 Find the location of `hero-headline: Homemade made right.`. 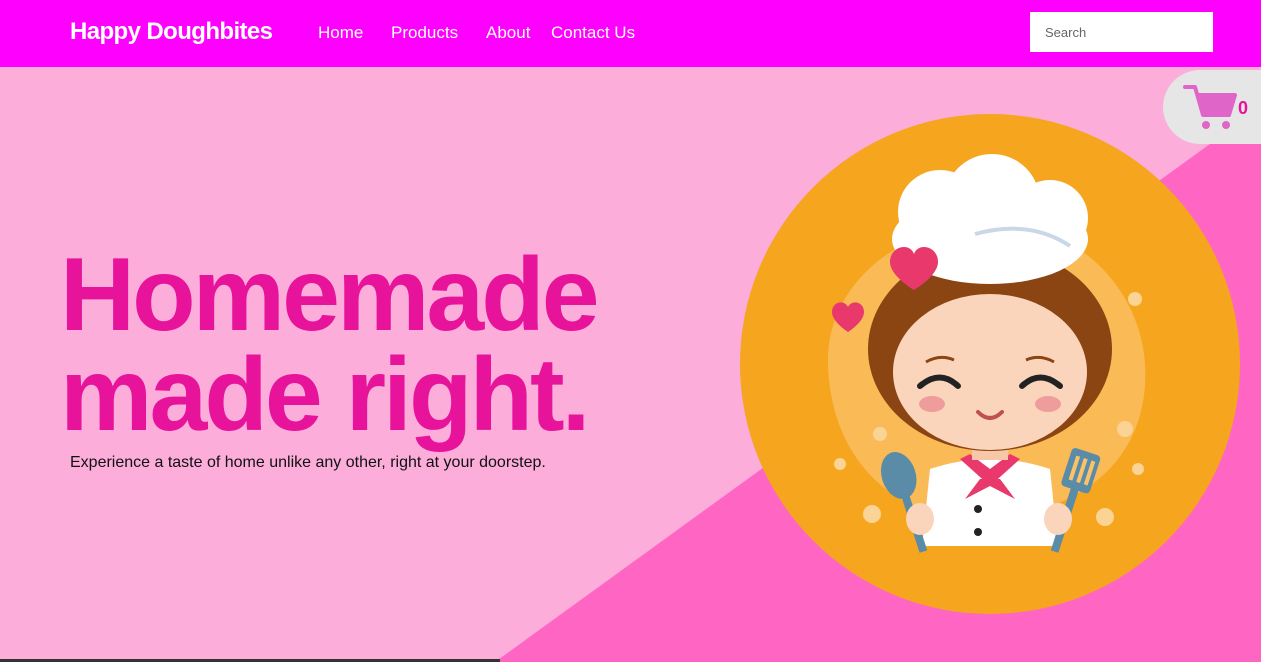

hero-headline: Homemade made right. is located at coordinates (330, 345).